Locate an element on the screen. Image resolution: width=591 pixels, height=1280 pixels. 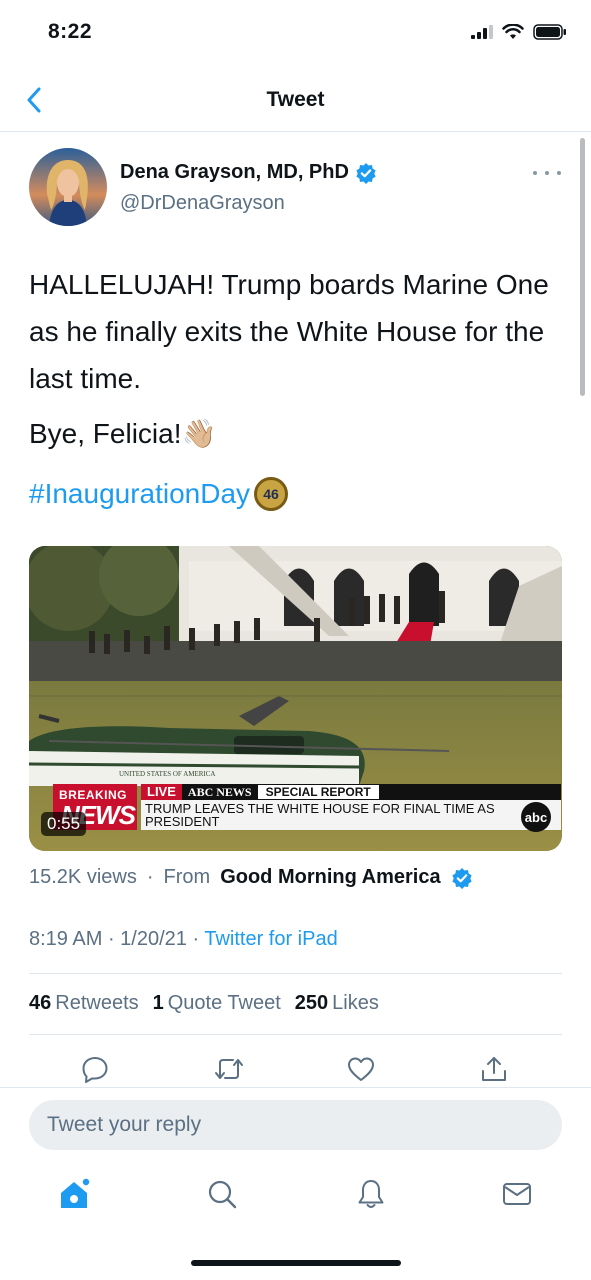
avatar is located at coordinates (68, 187).